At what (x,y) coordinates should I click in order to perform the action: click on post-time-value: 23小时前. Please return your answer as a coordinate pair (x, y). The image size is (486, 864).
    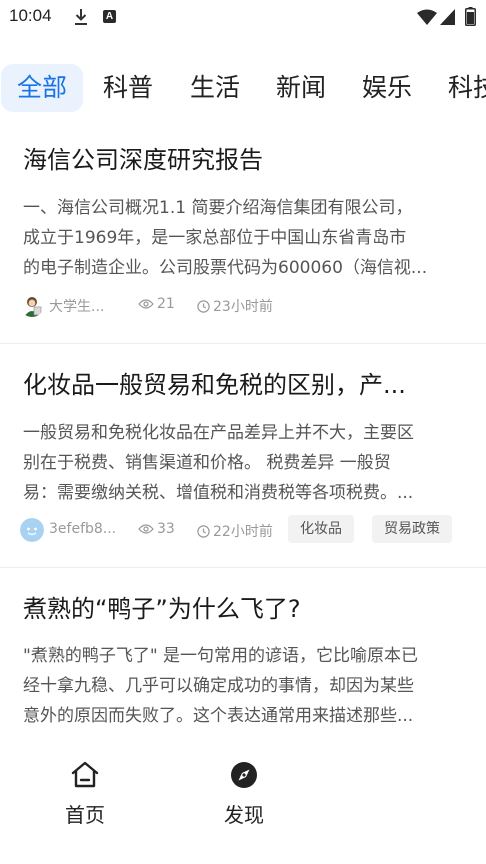
    Looking at the image, I should click on (243, 307).